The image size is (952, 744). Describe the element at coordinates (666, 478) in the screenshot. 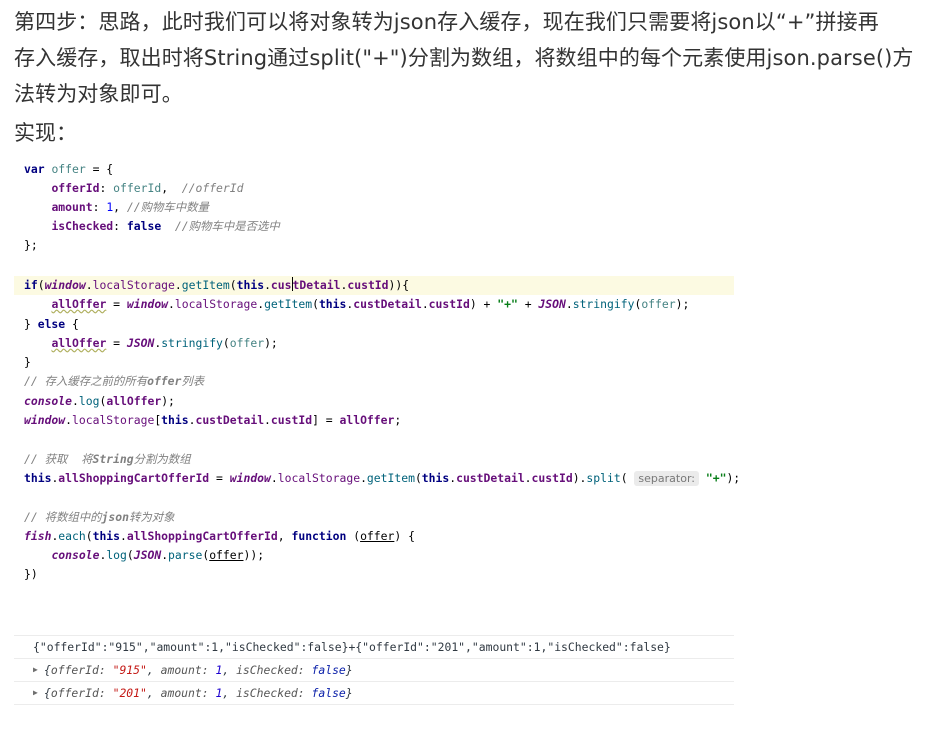

I see `parameter-hint: separator:` at that location.